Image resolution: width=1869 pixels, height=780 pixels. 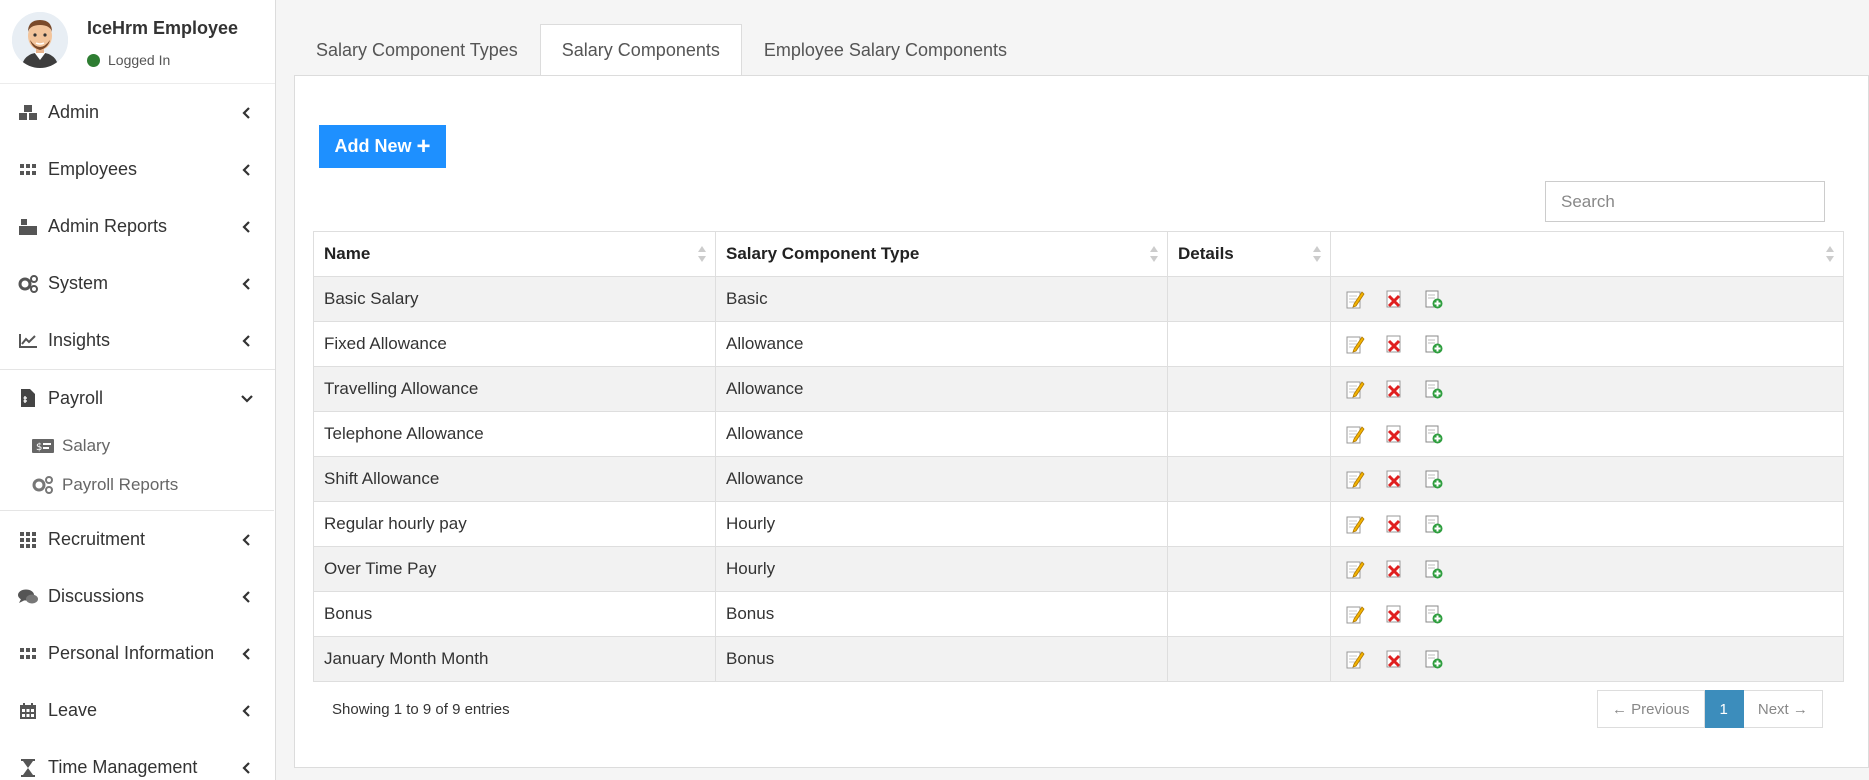 I want to click on table-row: Over Time Pay Hourly, so click(x=1078, y=569).